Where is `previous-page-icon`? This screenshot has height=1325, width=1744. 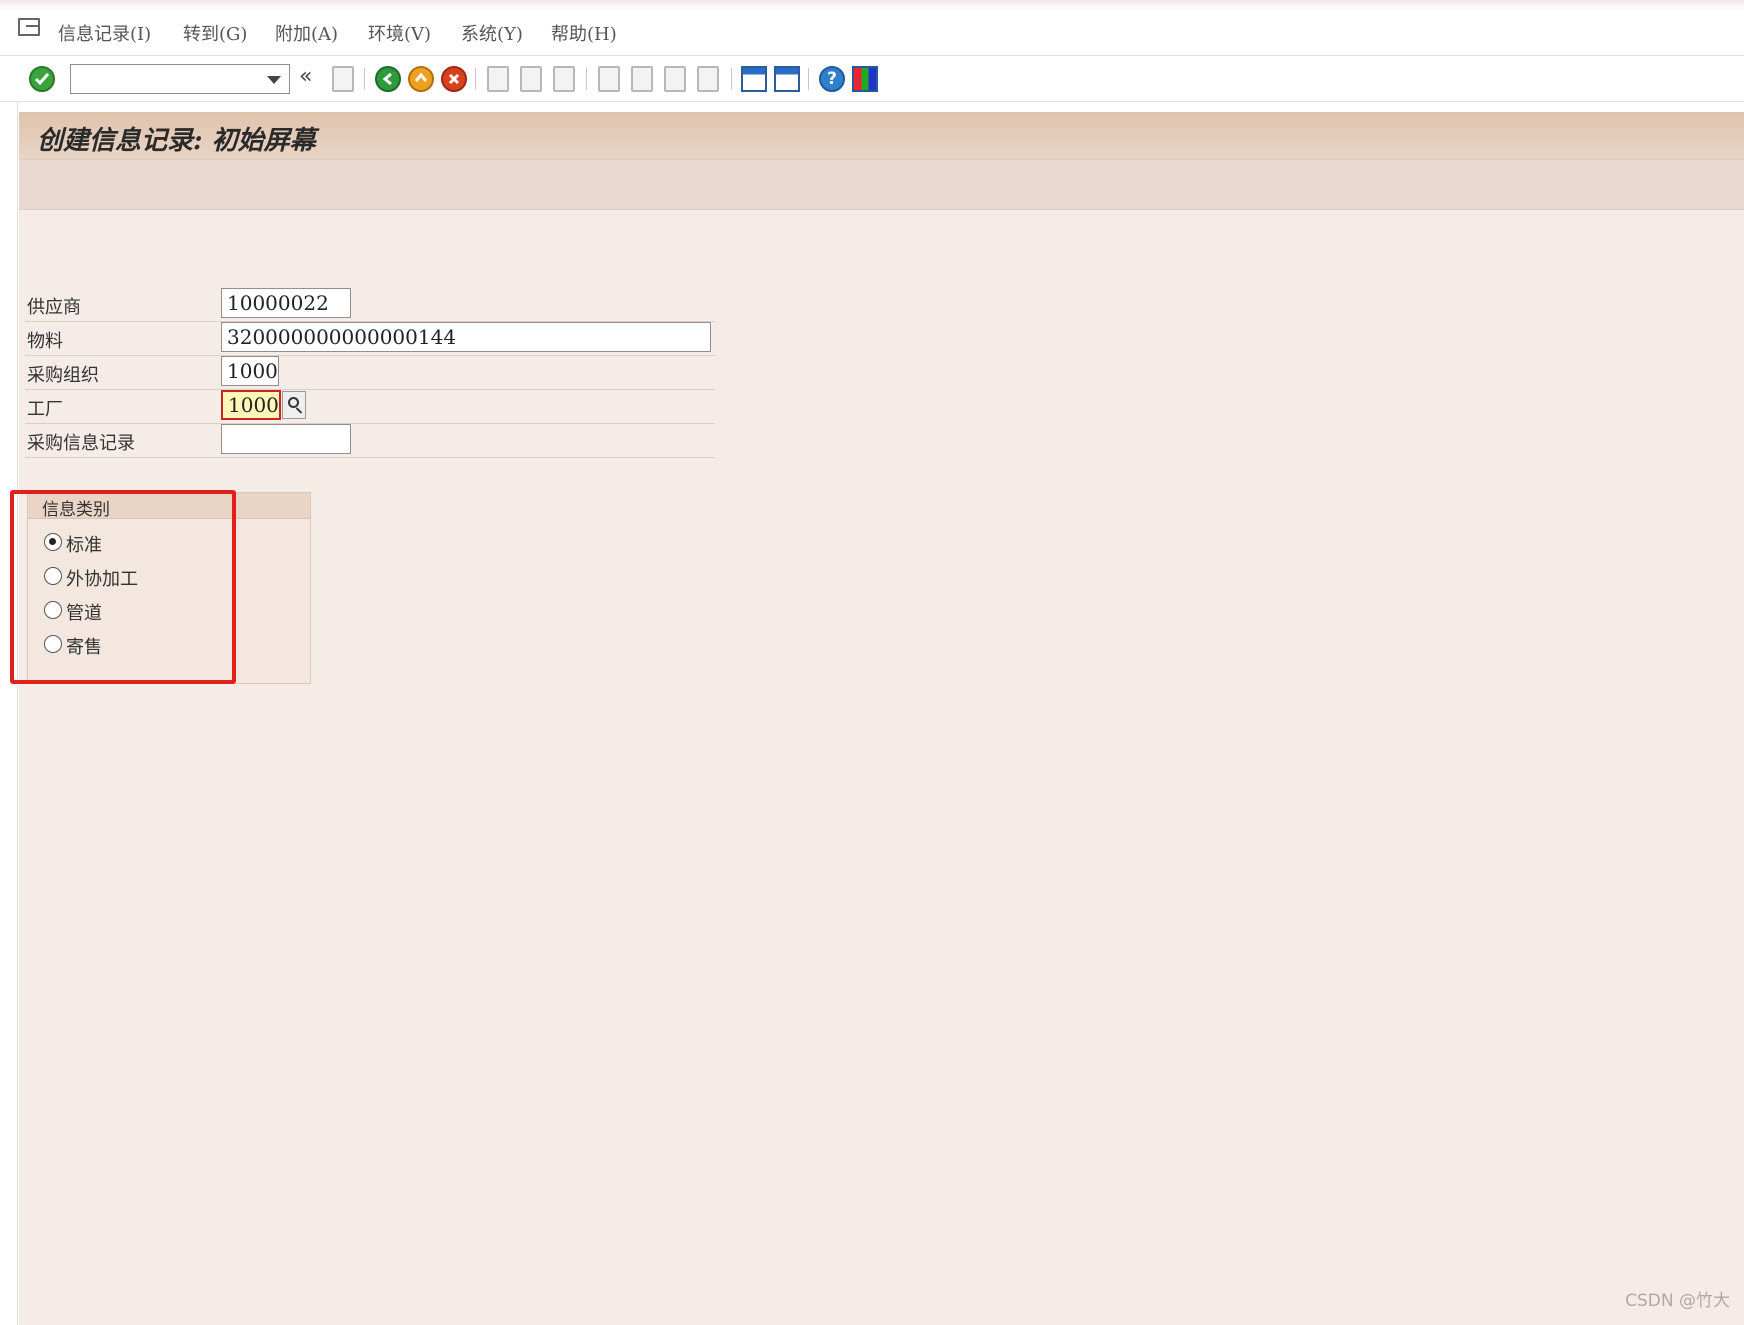
previous-page-icon is located at coordinates (642, 79).